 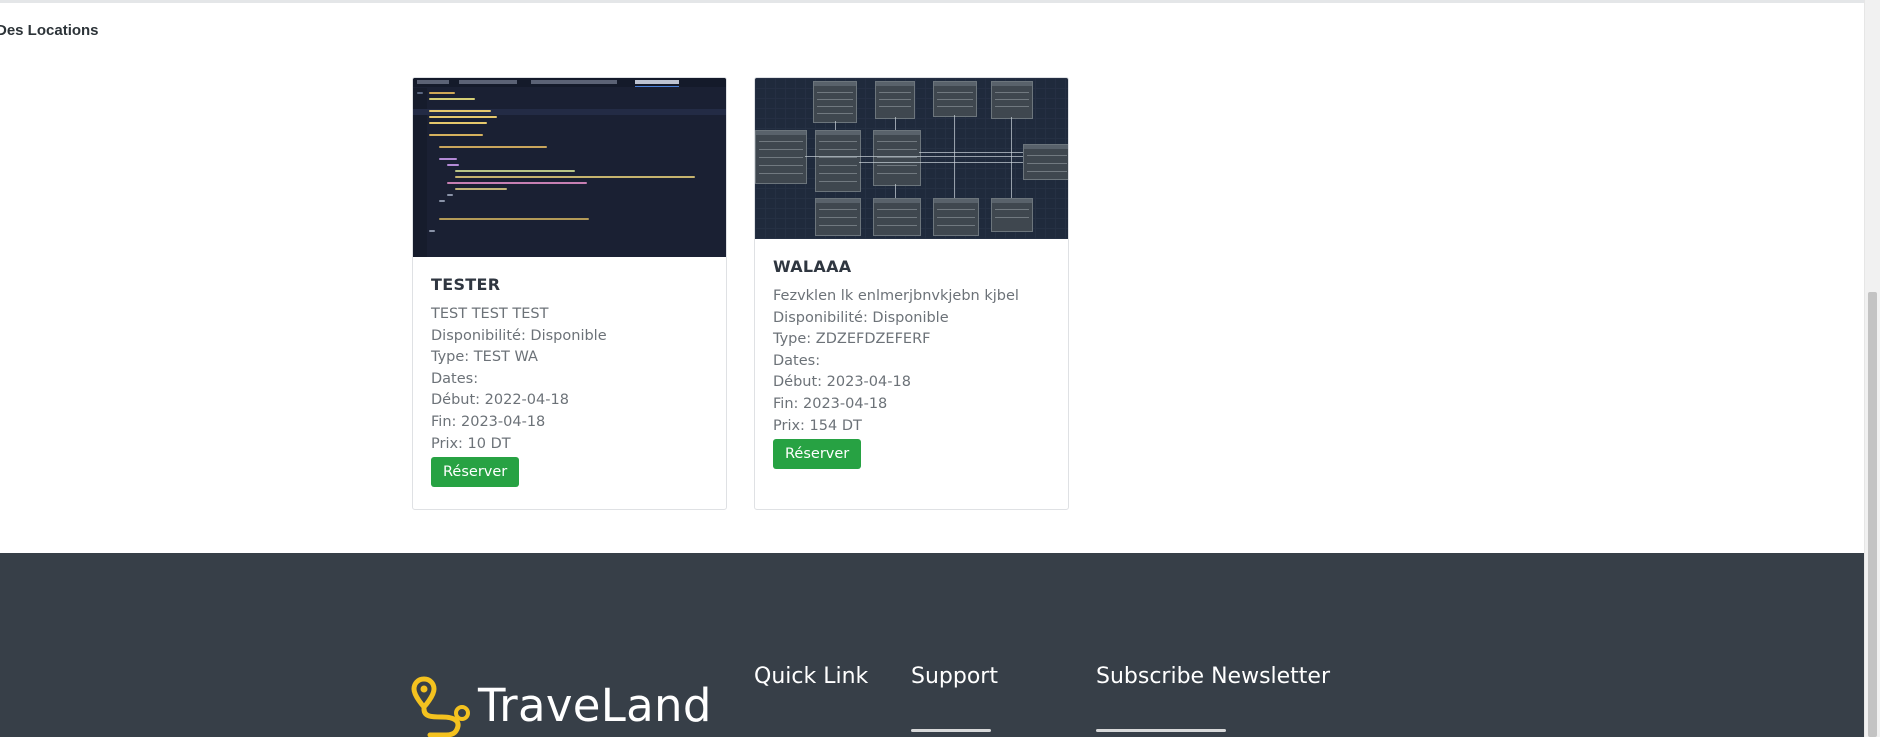 What do you see at coordinates (842, 382) in the screenshot?
I see `card-start-date: Début: 2023-04-18` at bounding box center [842, 382].